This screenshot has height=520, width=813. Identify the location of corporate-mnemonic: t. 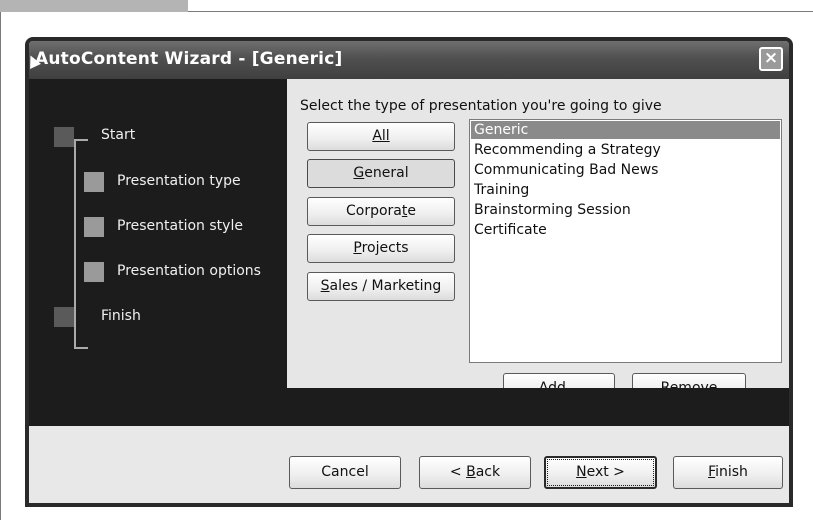
(404, 211).